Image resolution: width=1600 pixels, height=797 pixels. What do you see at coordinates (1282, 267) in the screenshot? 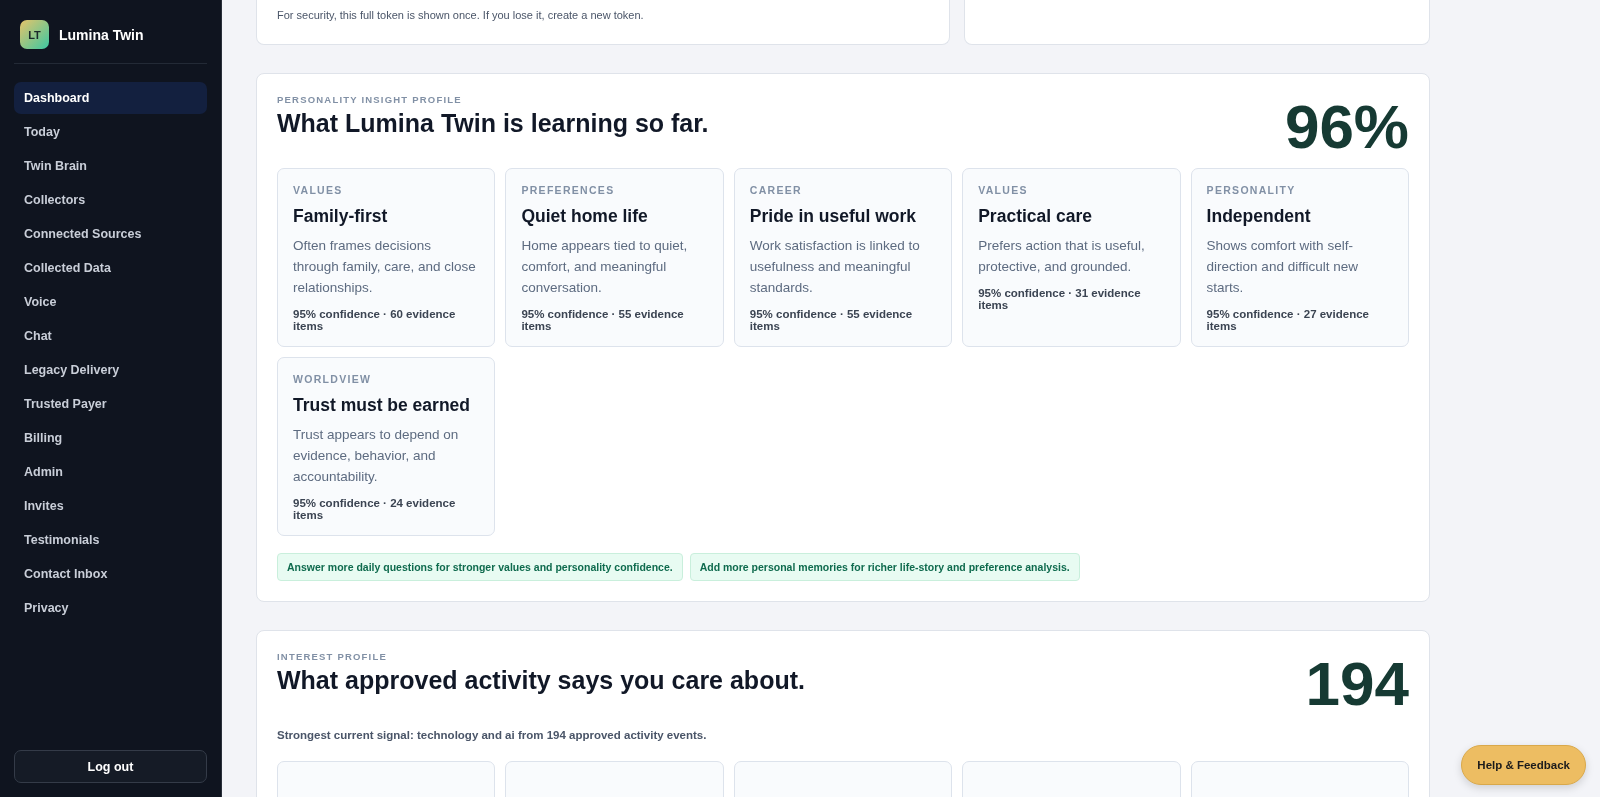
I see `insight-text: Shows comfort with self-direction and difficult new starts.` at bounding box center [1282, 267].